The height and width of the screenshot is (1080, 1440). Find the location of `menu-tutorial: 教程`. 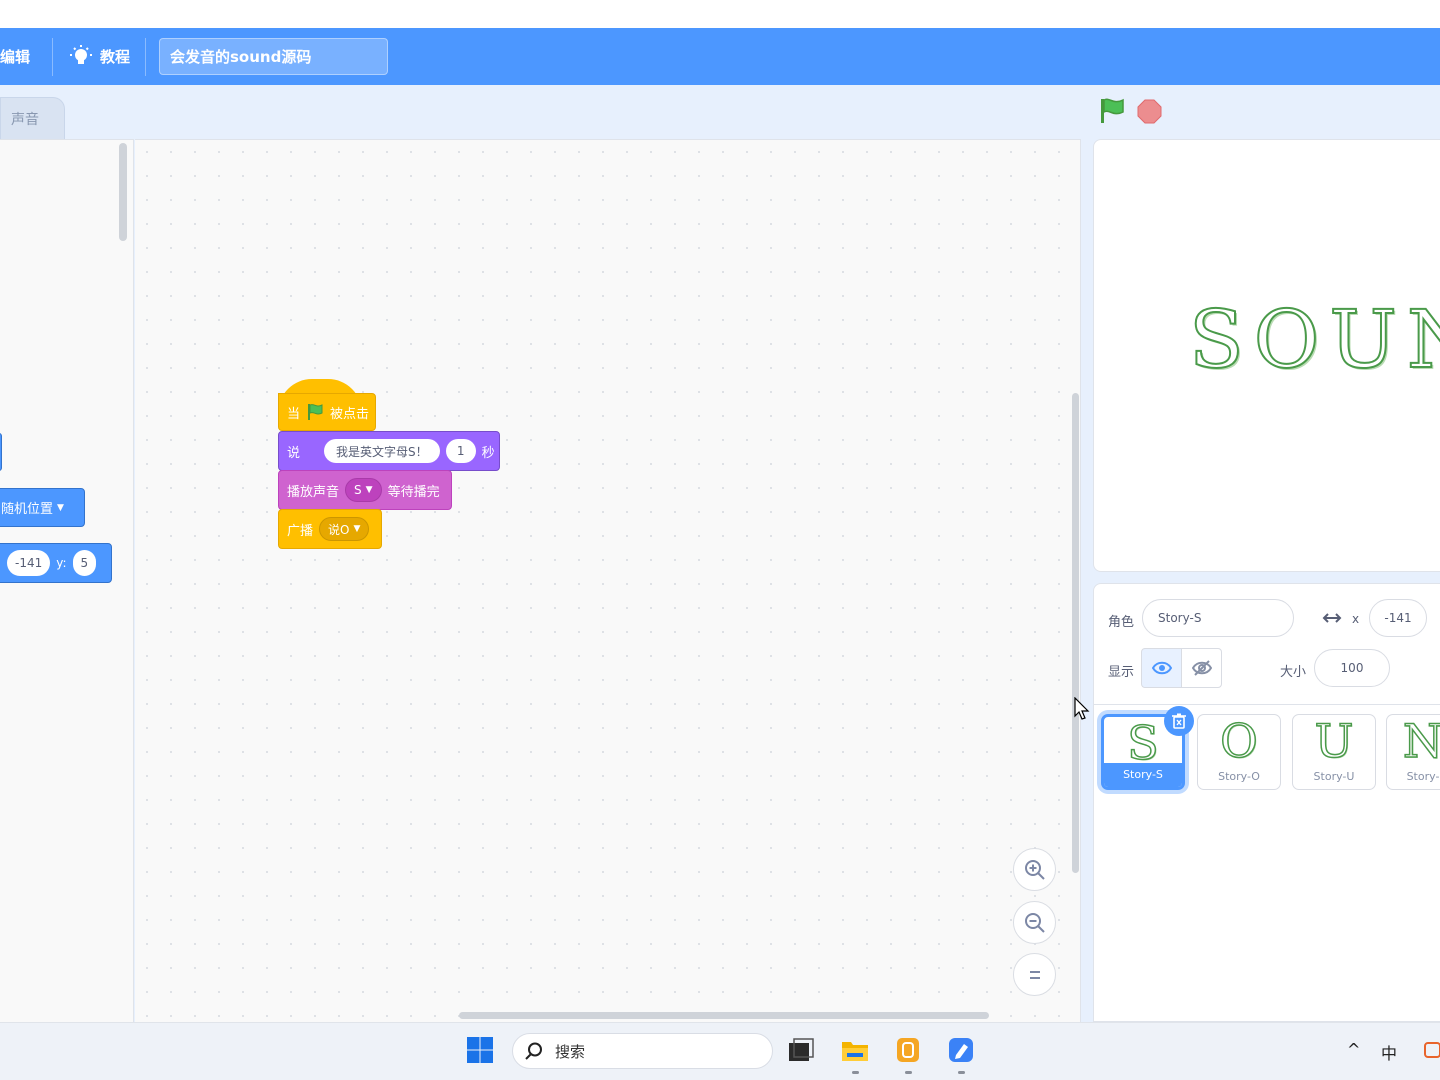

menu-tutorial: 教程 is located at coordinates (100, 56).